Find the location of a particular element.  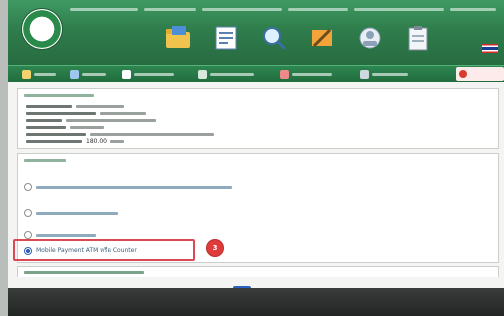

footer-text is located at coordinates (458, 300).